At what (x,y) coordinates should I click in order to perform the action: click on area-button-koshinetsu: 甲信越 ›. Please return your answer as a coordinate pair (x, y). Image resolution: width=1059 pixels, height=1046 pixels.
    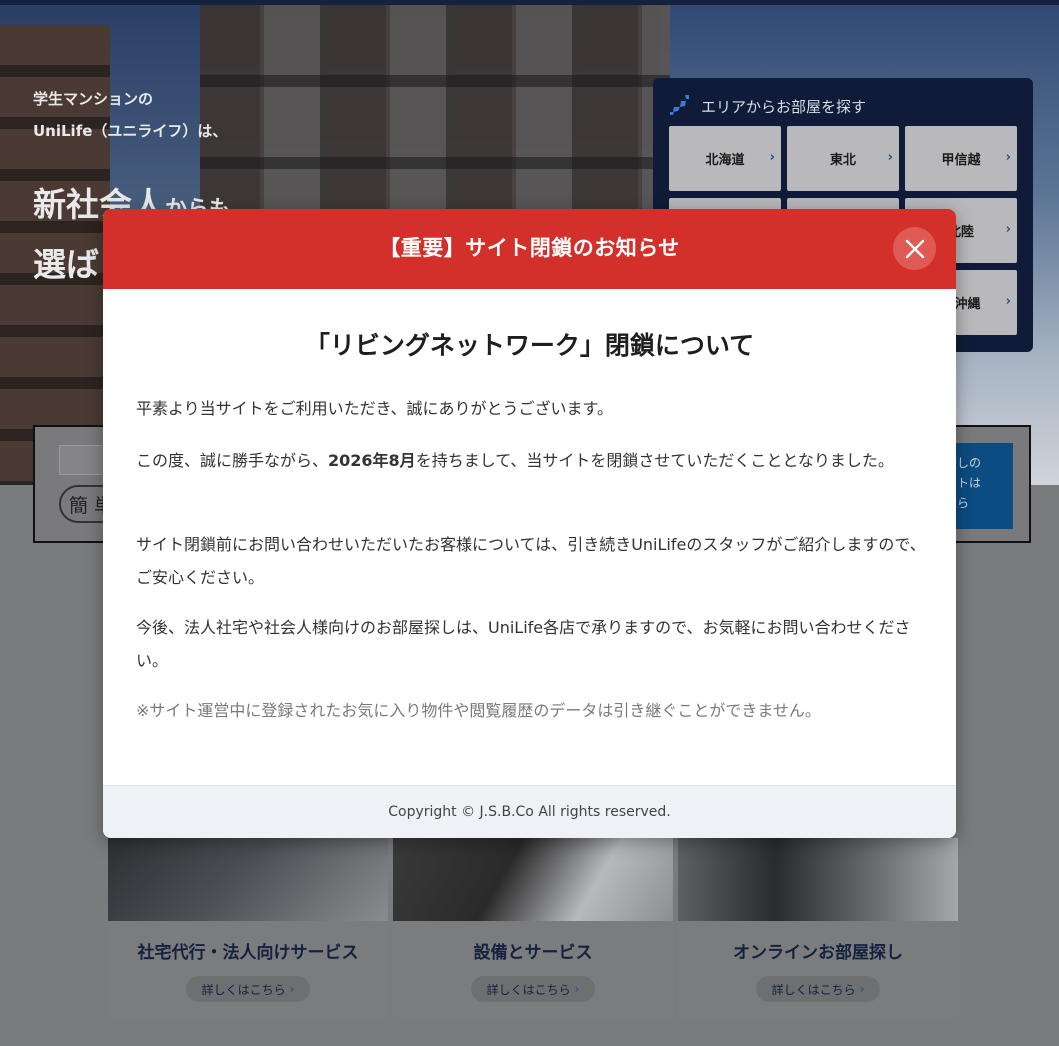
    Looking at the image, I should click on (961, 158).